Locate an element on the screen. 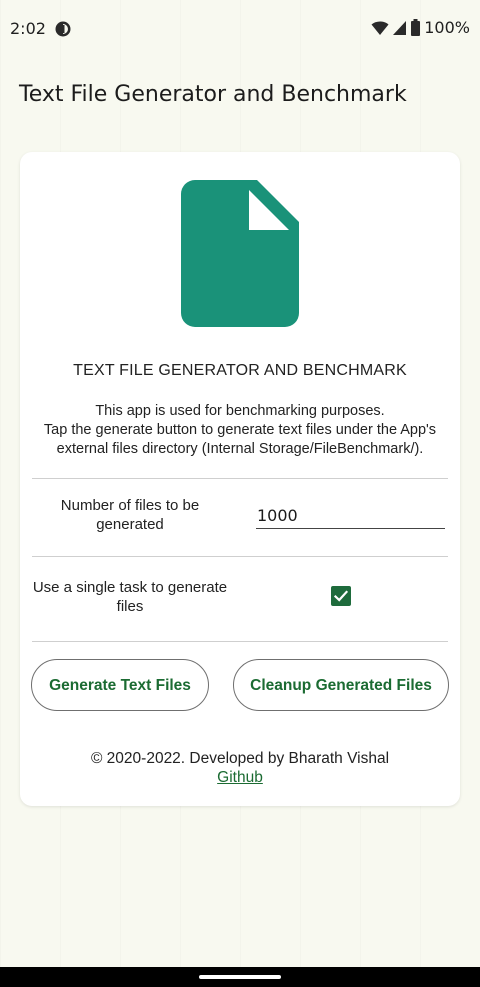  navigation-bar is located at coordinates (240, 977).